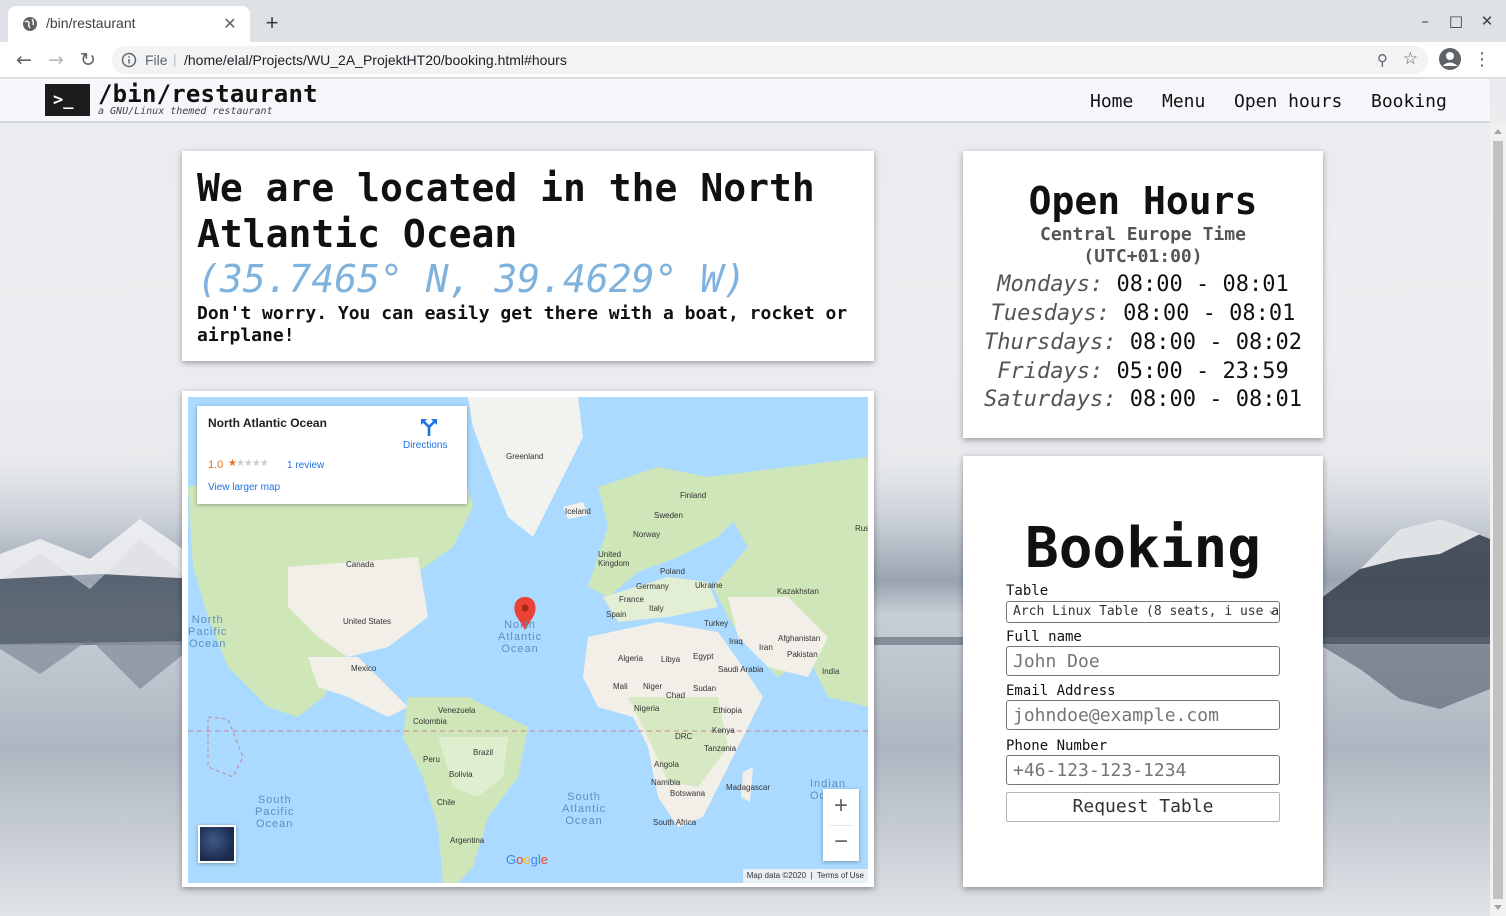 The height and width of the screenshot is (916, 1506). What do you see at coordinates (1143, 313) in the screenshot?
I see `hours-row: Tuesdays: 08:00 - 08:01` at bounding box center [1143, 313].